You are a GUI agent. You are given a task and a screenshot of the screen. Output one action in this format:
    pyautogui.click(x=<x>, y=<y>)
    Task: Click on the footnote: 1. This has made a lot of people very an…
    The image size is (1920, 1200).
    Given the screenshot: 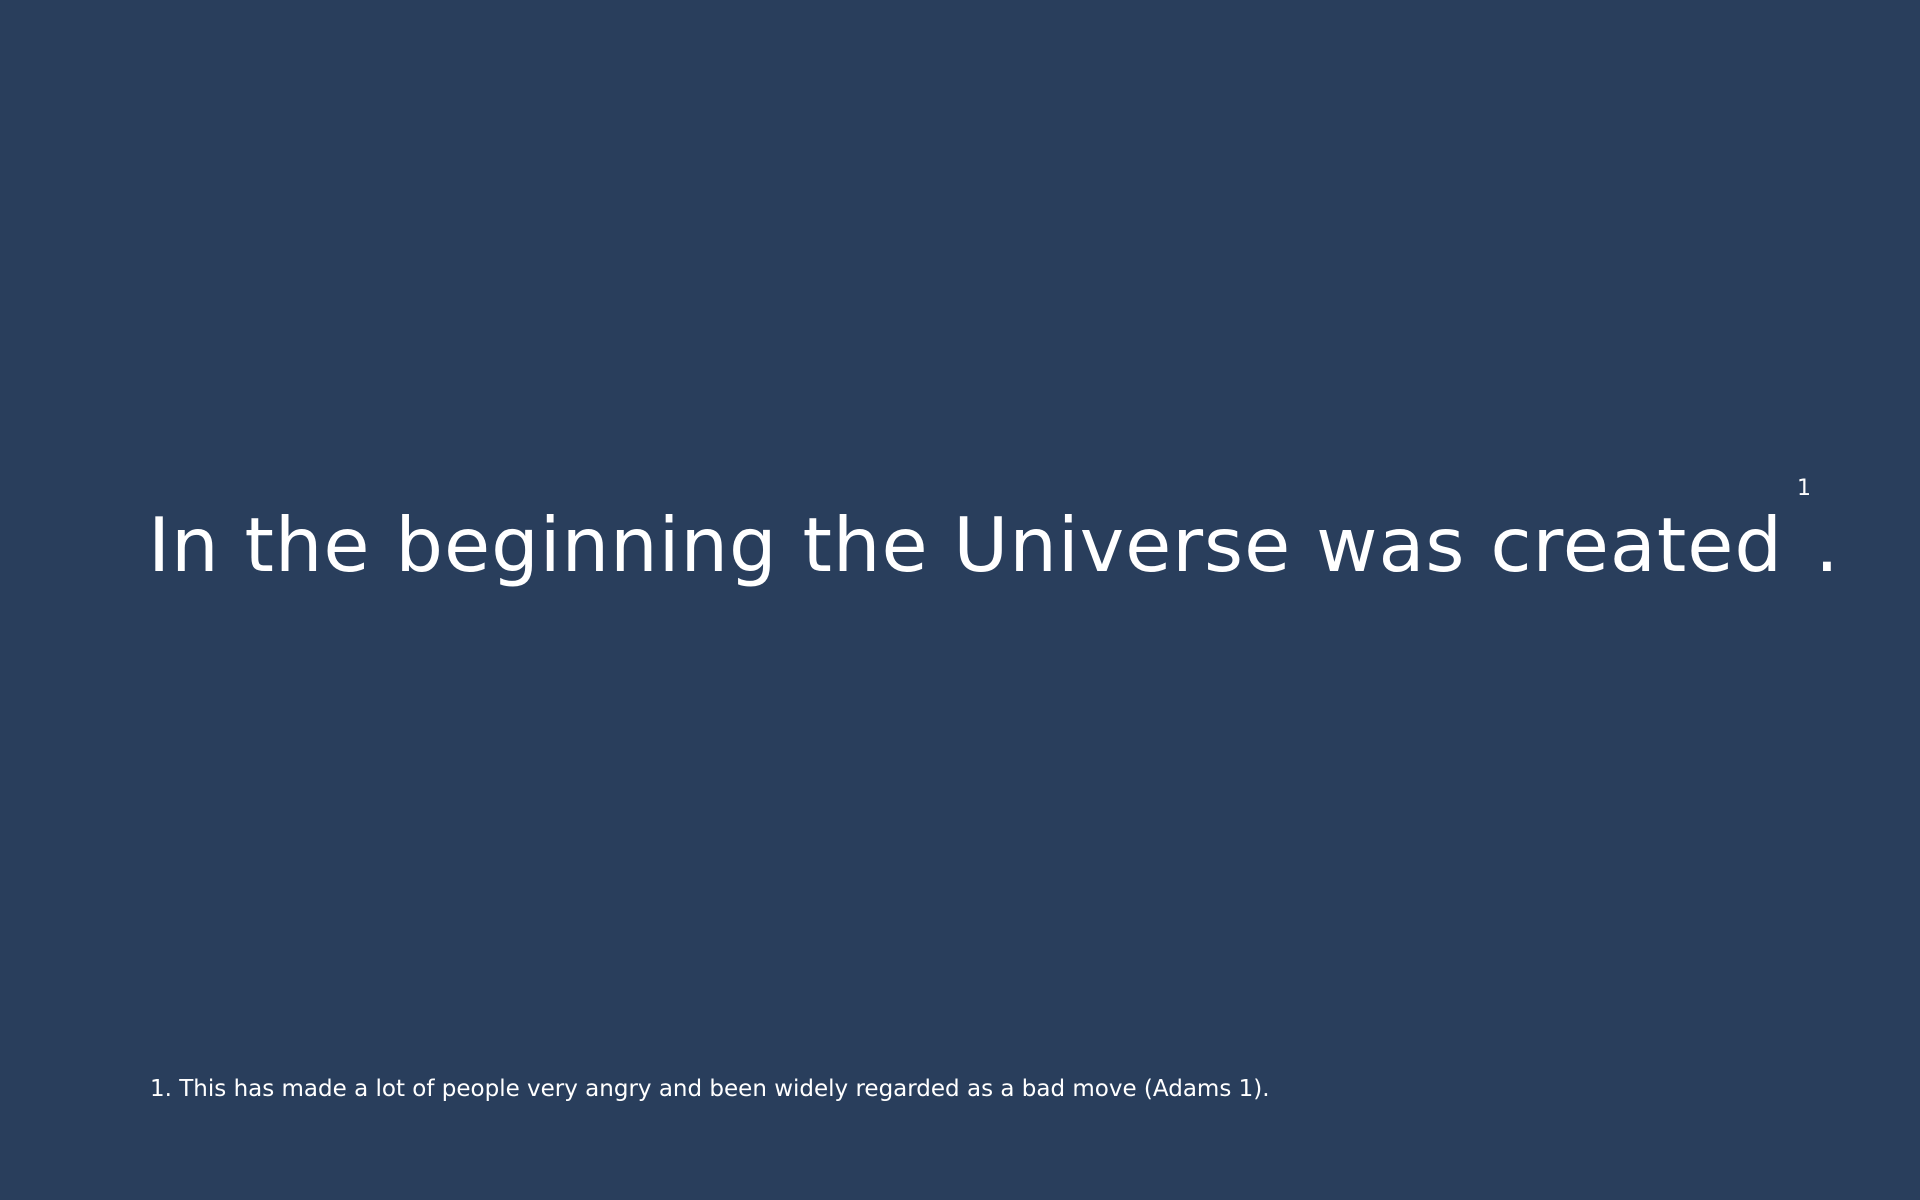 What is the action you would take?
    pyautogui.click(x=710, y=1089)
    